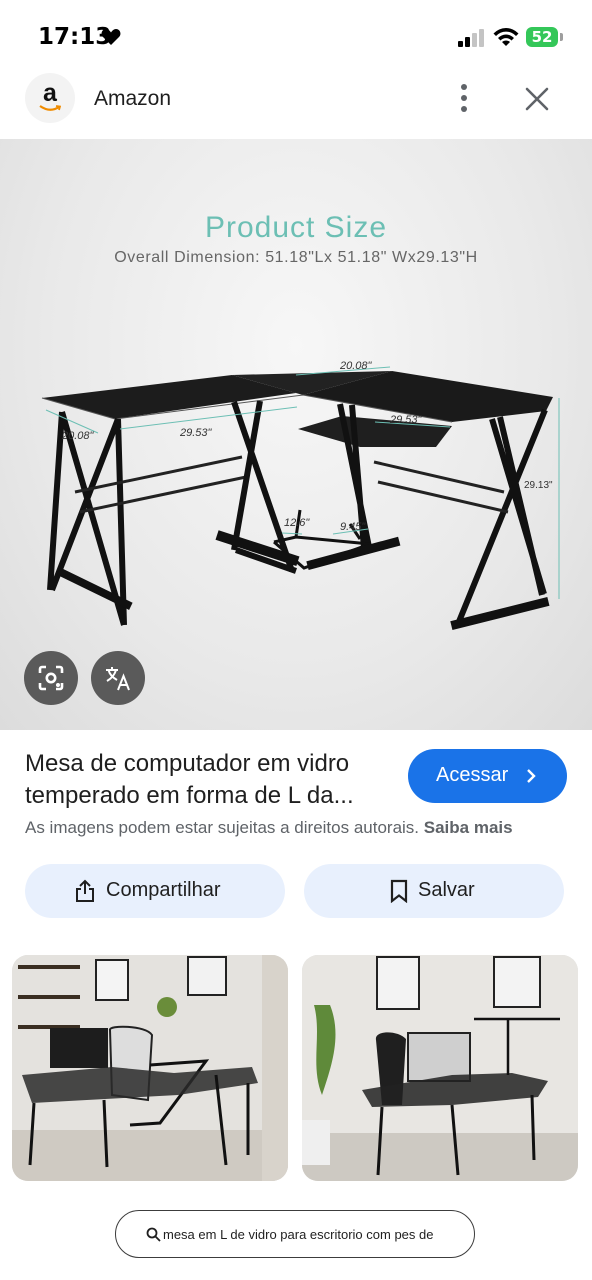 The width and height of the screenshot is (592, 1280). Describe the element at coordinates (353, 527) in the screenshot. I see `dim-shelf-depth: 9.45"` at that location.